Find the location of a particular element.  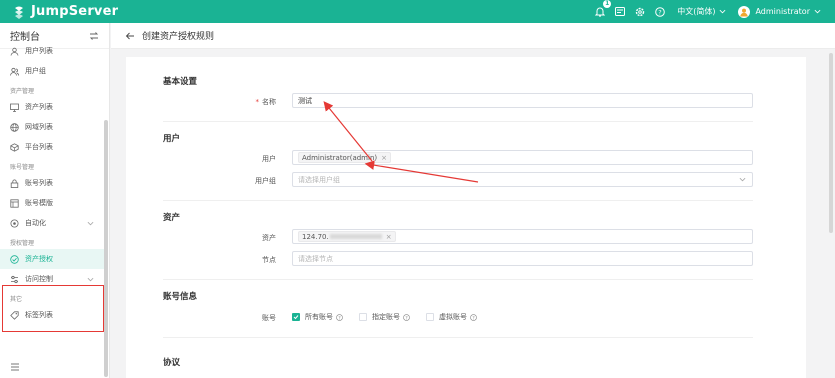

sidebar-item: 资产授权 is located at coordinates (52, 259).